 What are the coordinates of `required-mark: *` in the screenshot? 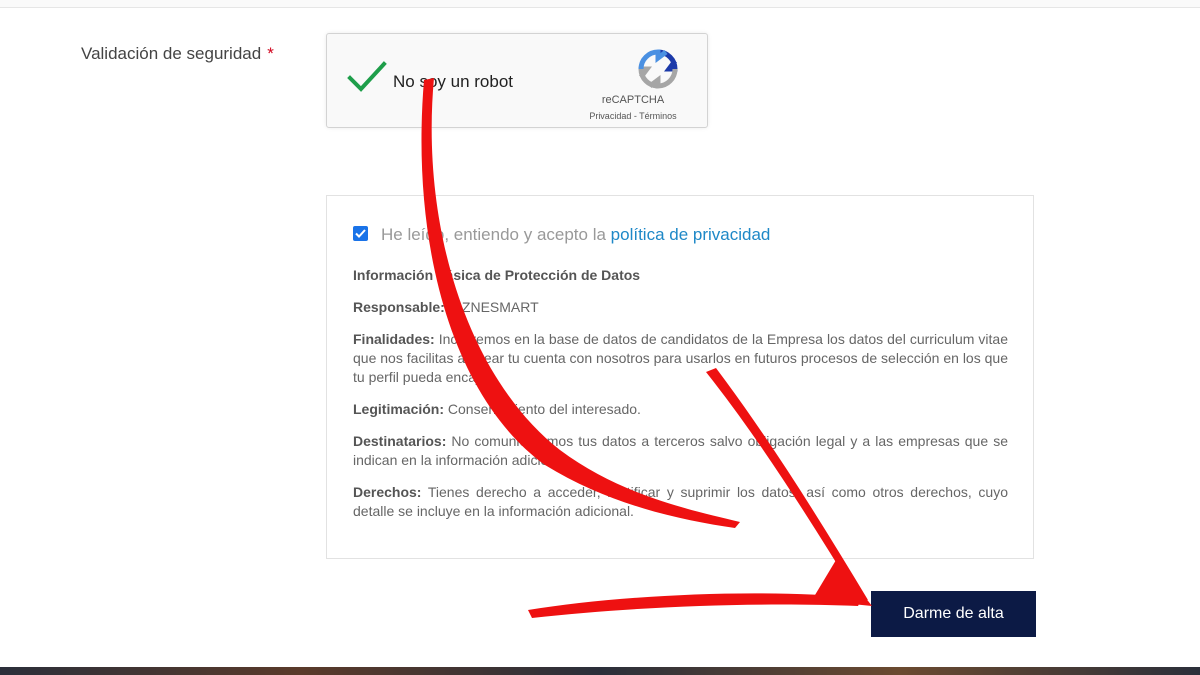 It's located at (270, 53).